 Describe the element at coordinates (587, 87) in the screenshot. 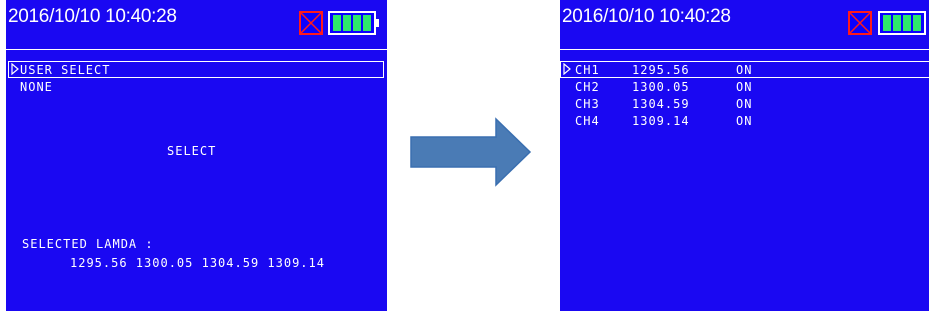

I see `channel-name: CH2` at that location.